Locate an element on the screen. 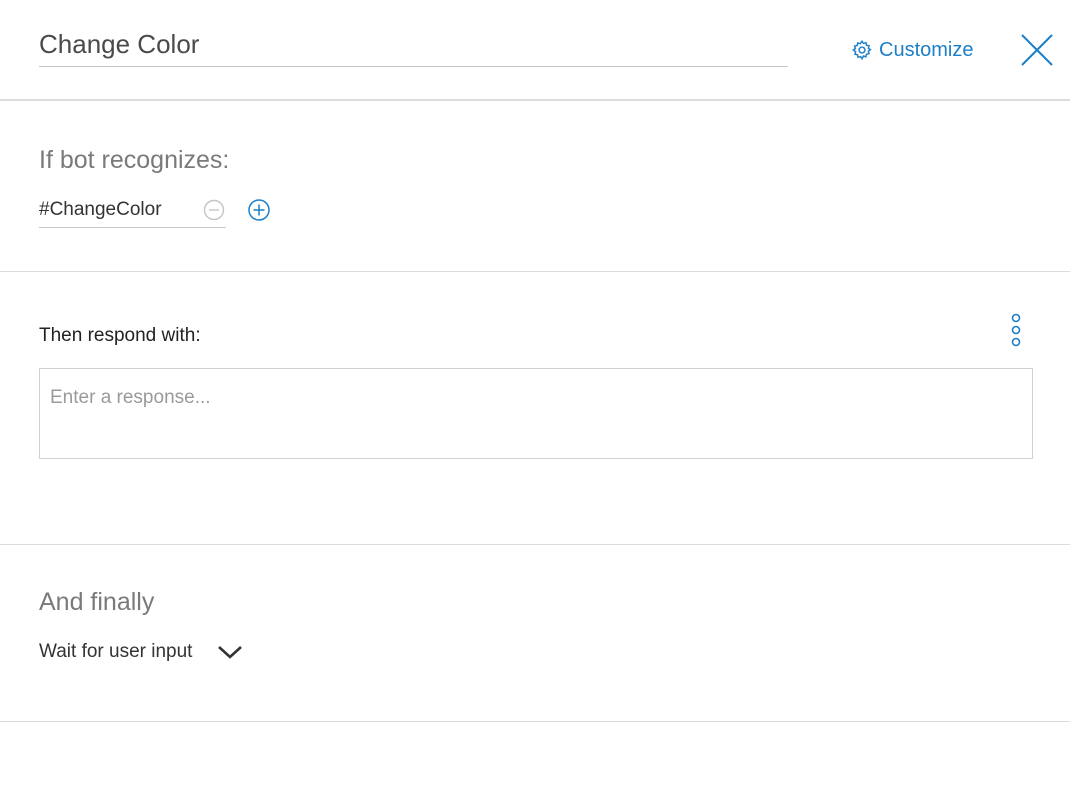  node-title-input is located at coordinates (413, 44).